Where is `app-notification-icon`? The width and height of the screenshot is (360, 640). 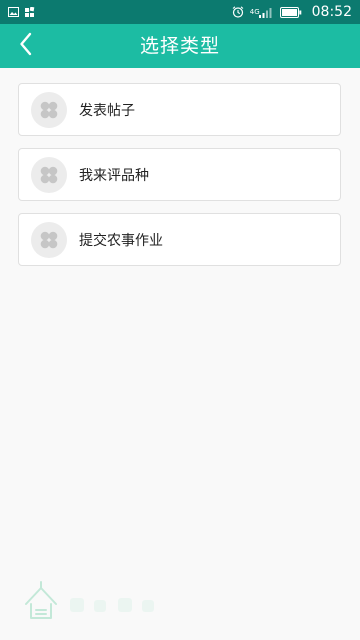 app-notification-icon is located at coordinates (30, 12).